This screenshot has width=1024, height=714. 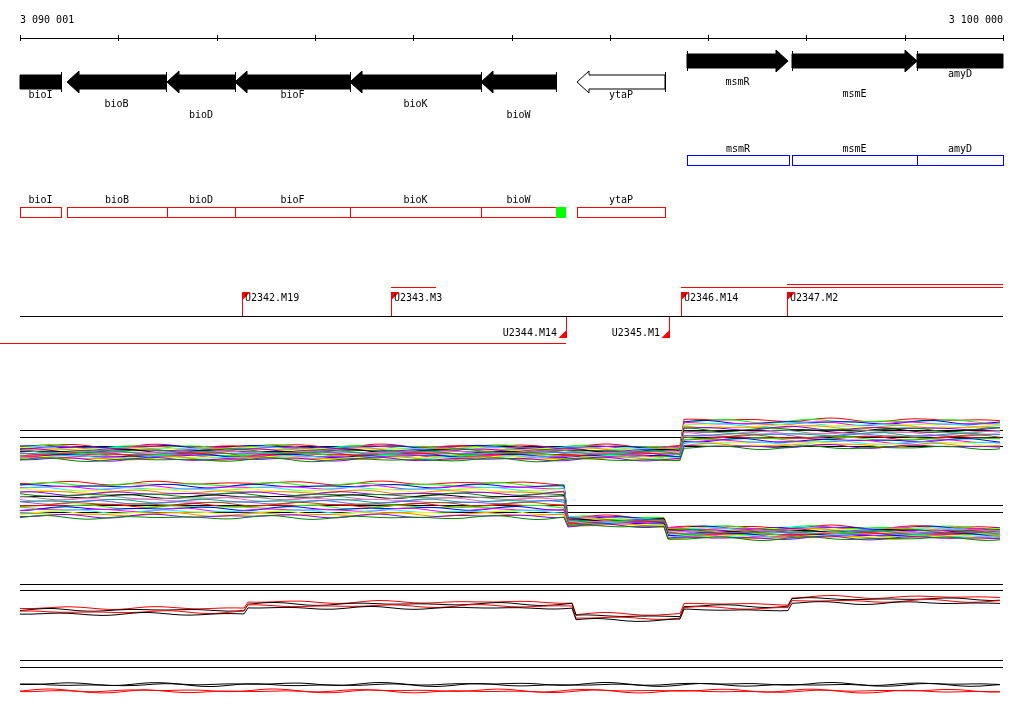 What do you see at coordinates (975, 19) in the screenshot?
I see `end-coordinate-label: 3 100 000` at bounding box center [975, 19].